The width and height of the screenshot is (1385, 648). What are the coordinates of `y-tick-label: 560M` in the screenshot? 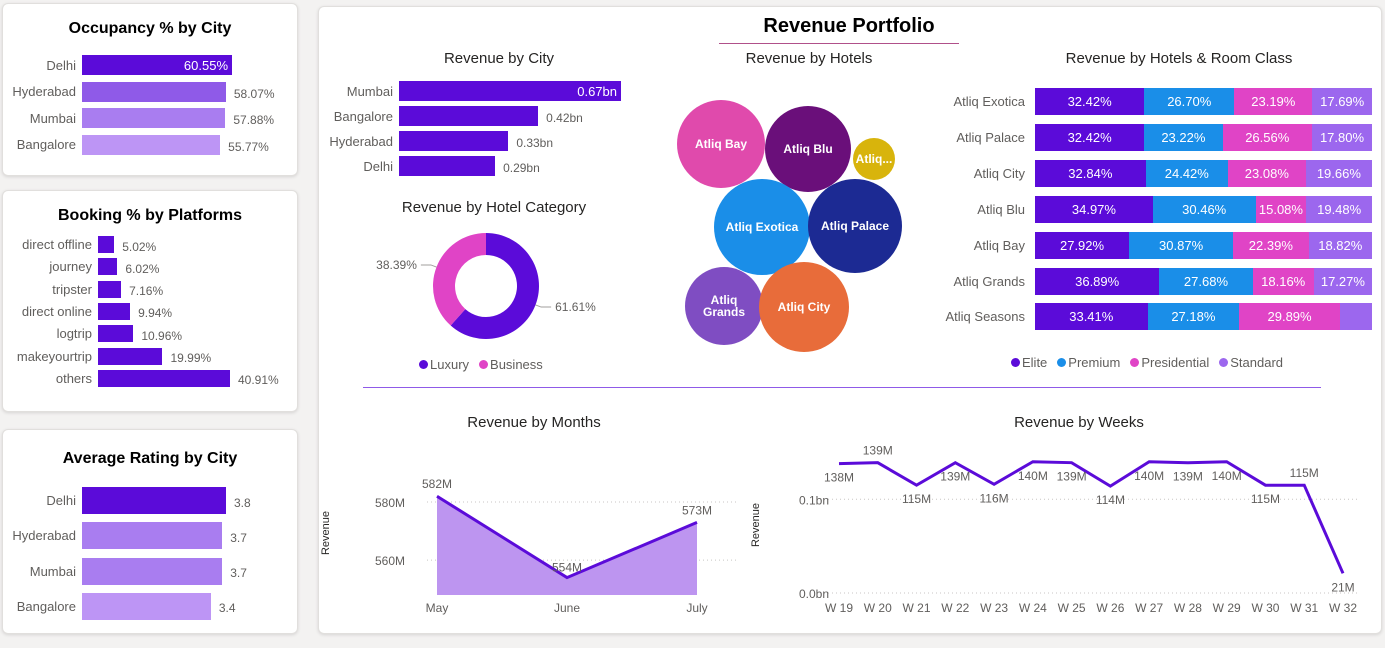 It's located at (390, 561).